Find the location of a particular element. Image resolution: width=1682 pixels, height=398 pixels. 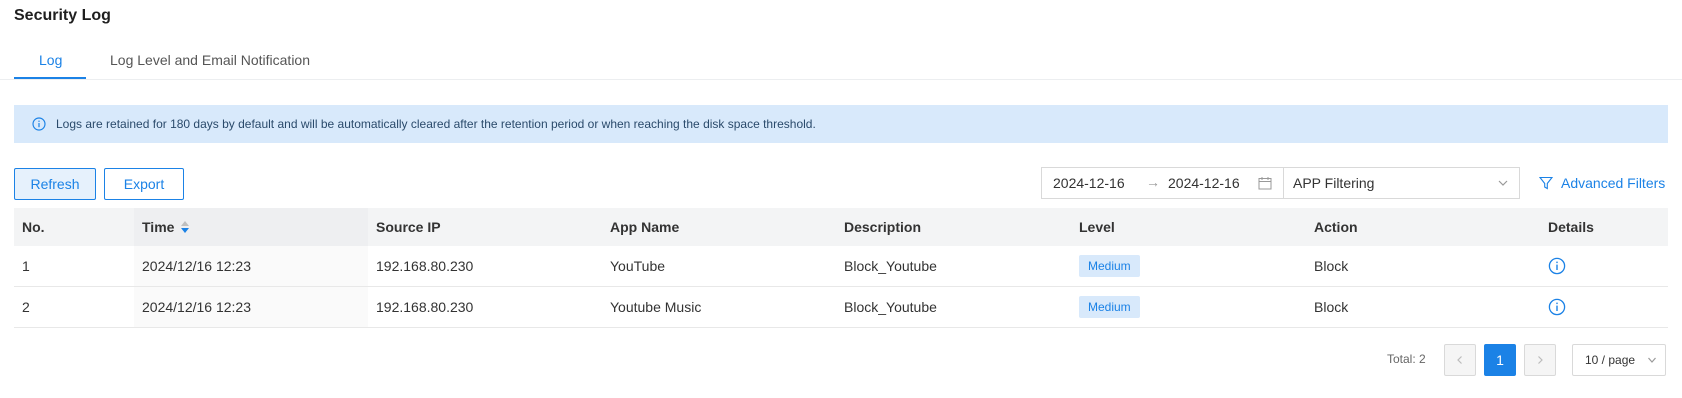

column-header-details: Details is located at coordinates (1571, 227).